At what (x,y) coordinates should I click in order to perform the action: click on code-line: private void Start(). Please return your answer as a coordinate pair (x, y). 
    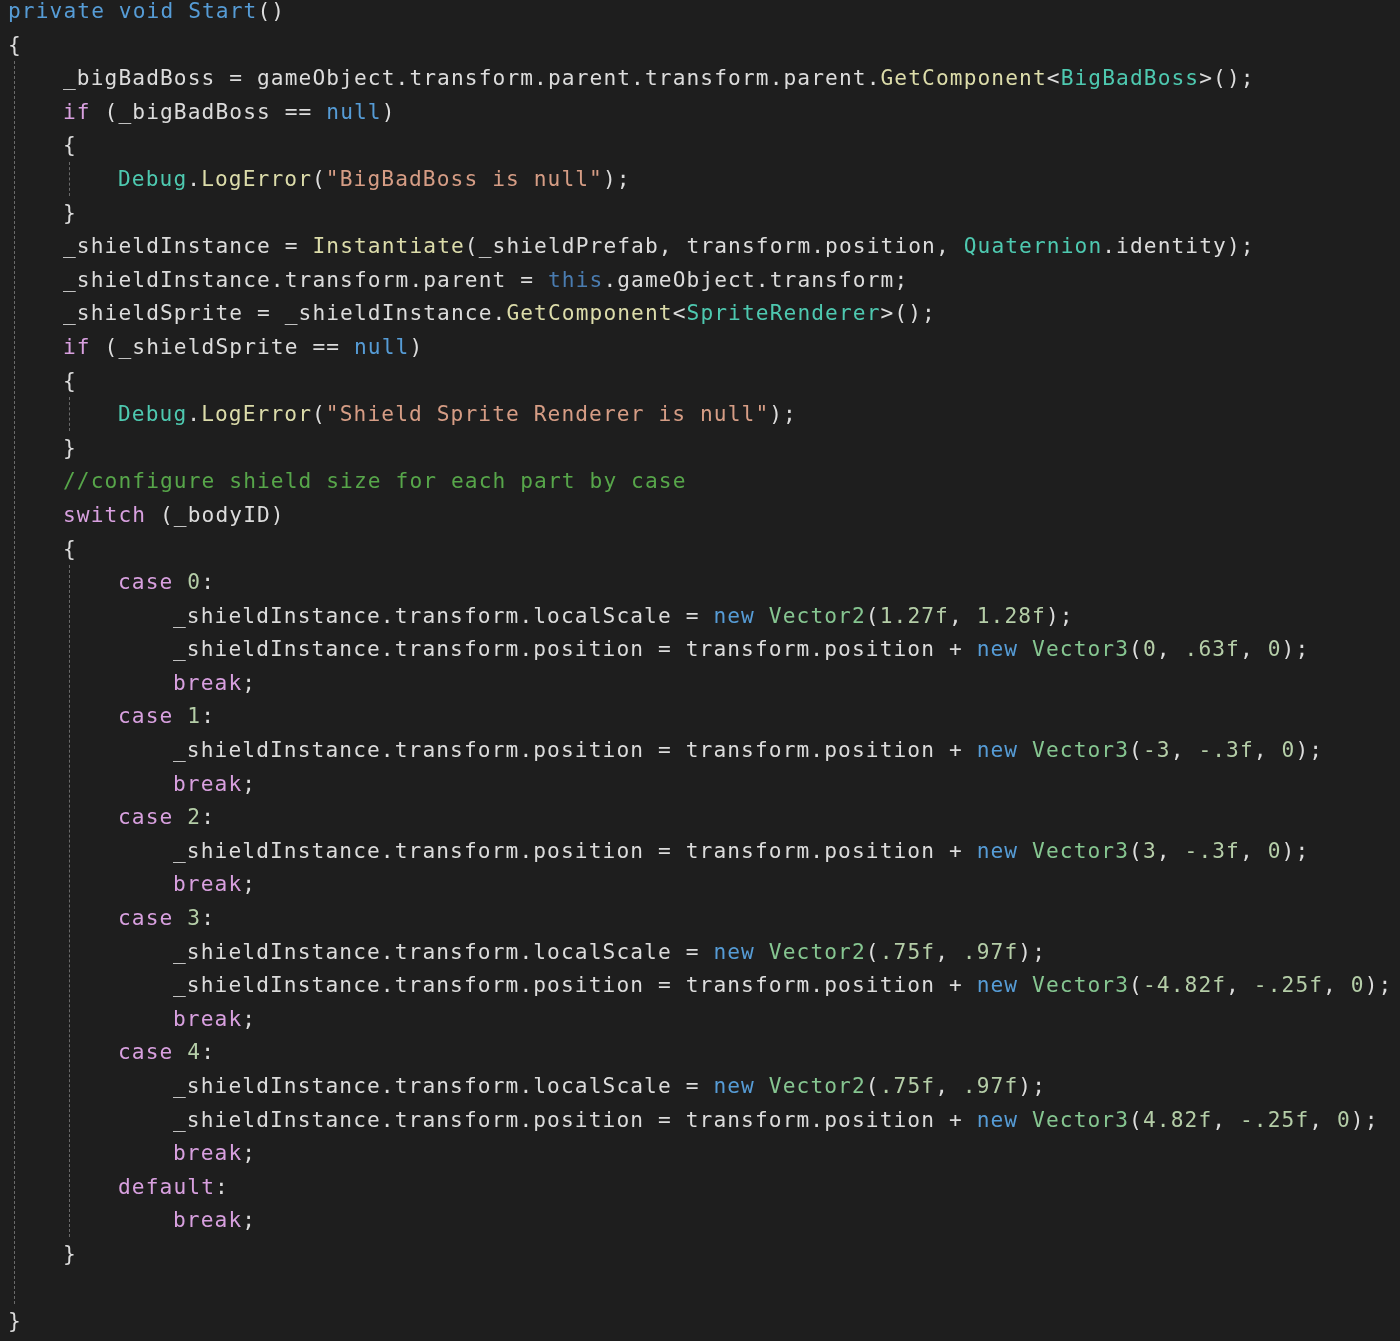
    Looking at the image, I should click on (147, 12).